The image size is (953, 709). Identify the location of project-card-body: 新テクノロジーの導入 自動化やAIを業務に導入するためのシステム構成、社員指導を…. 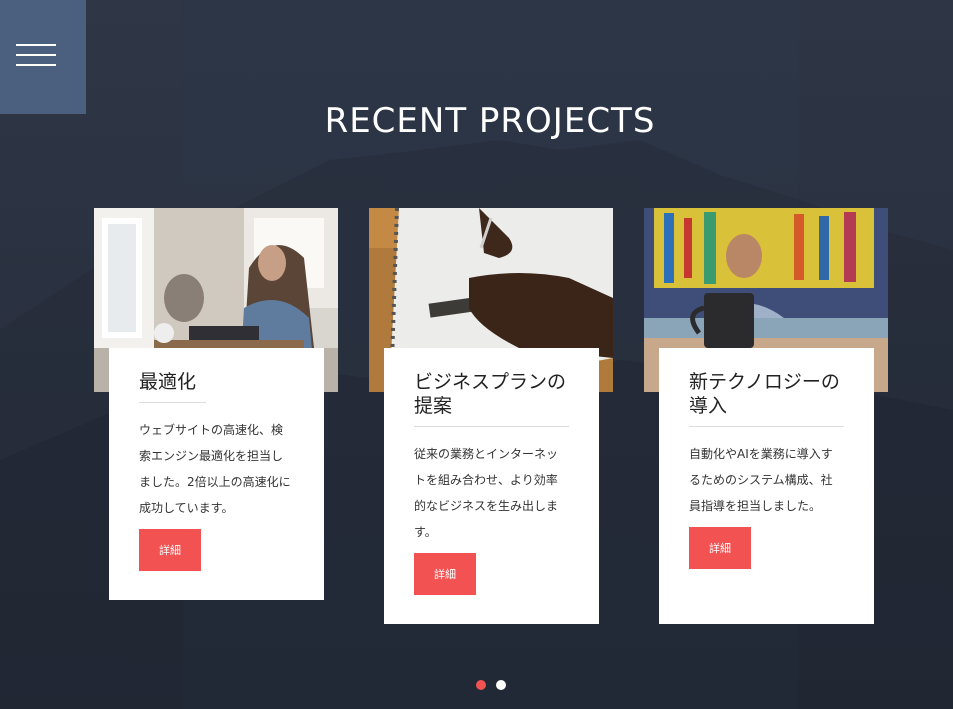
(766, 486).